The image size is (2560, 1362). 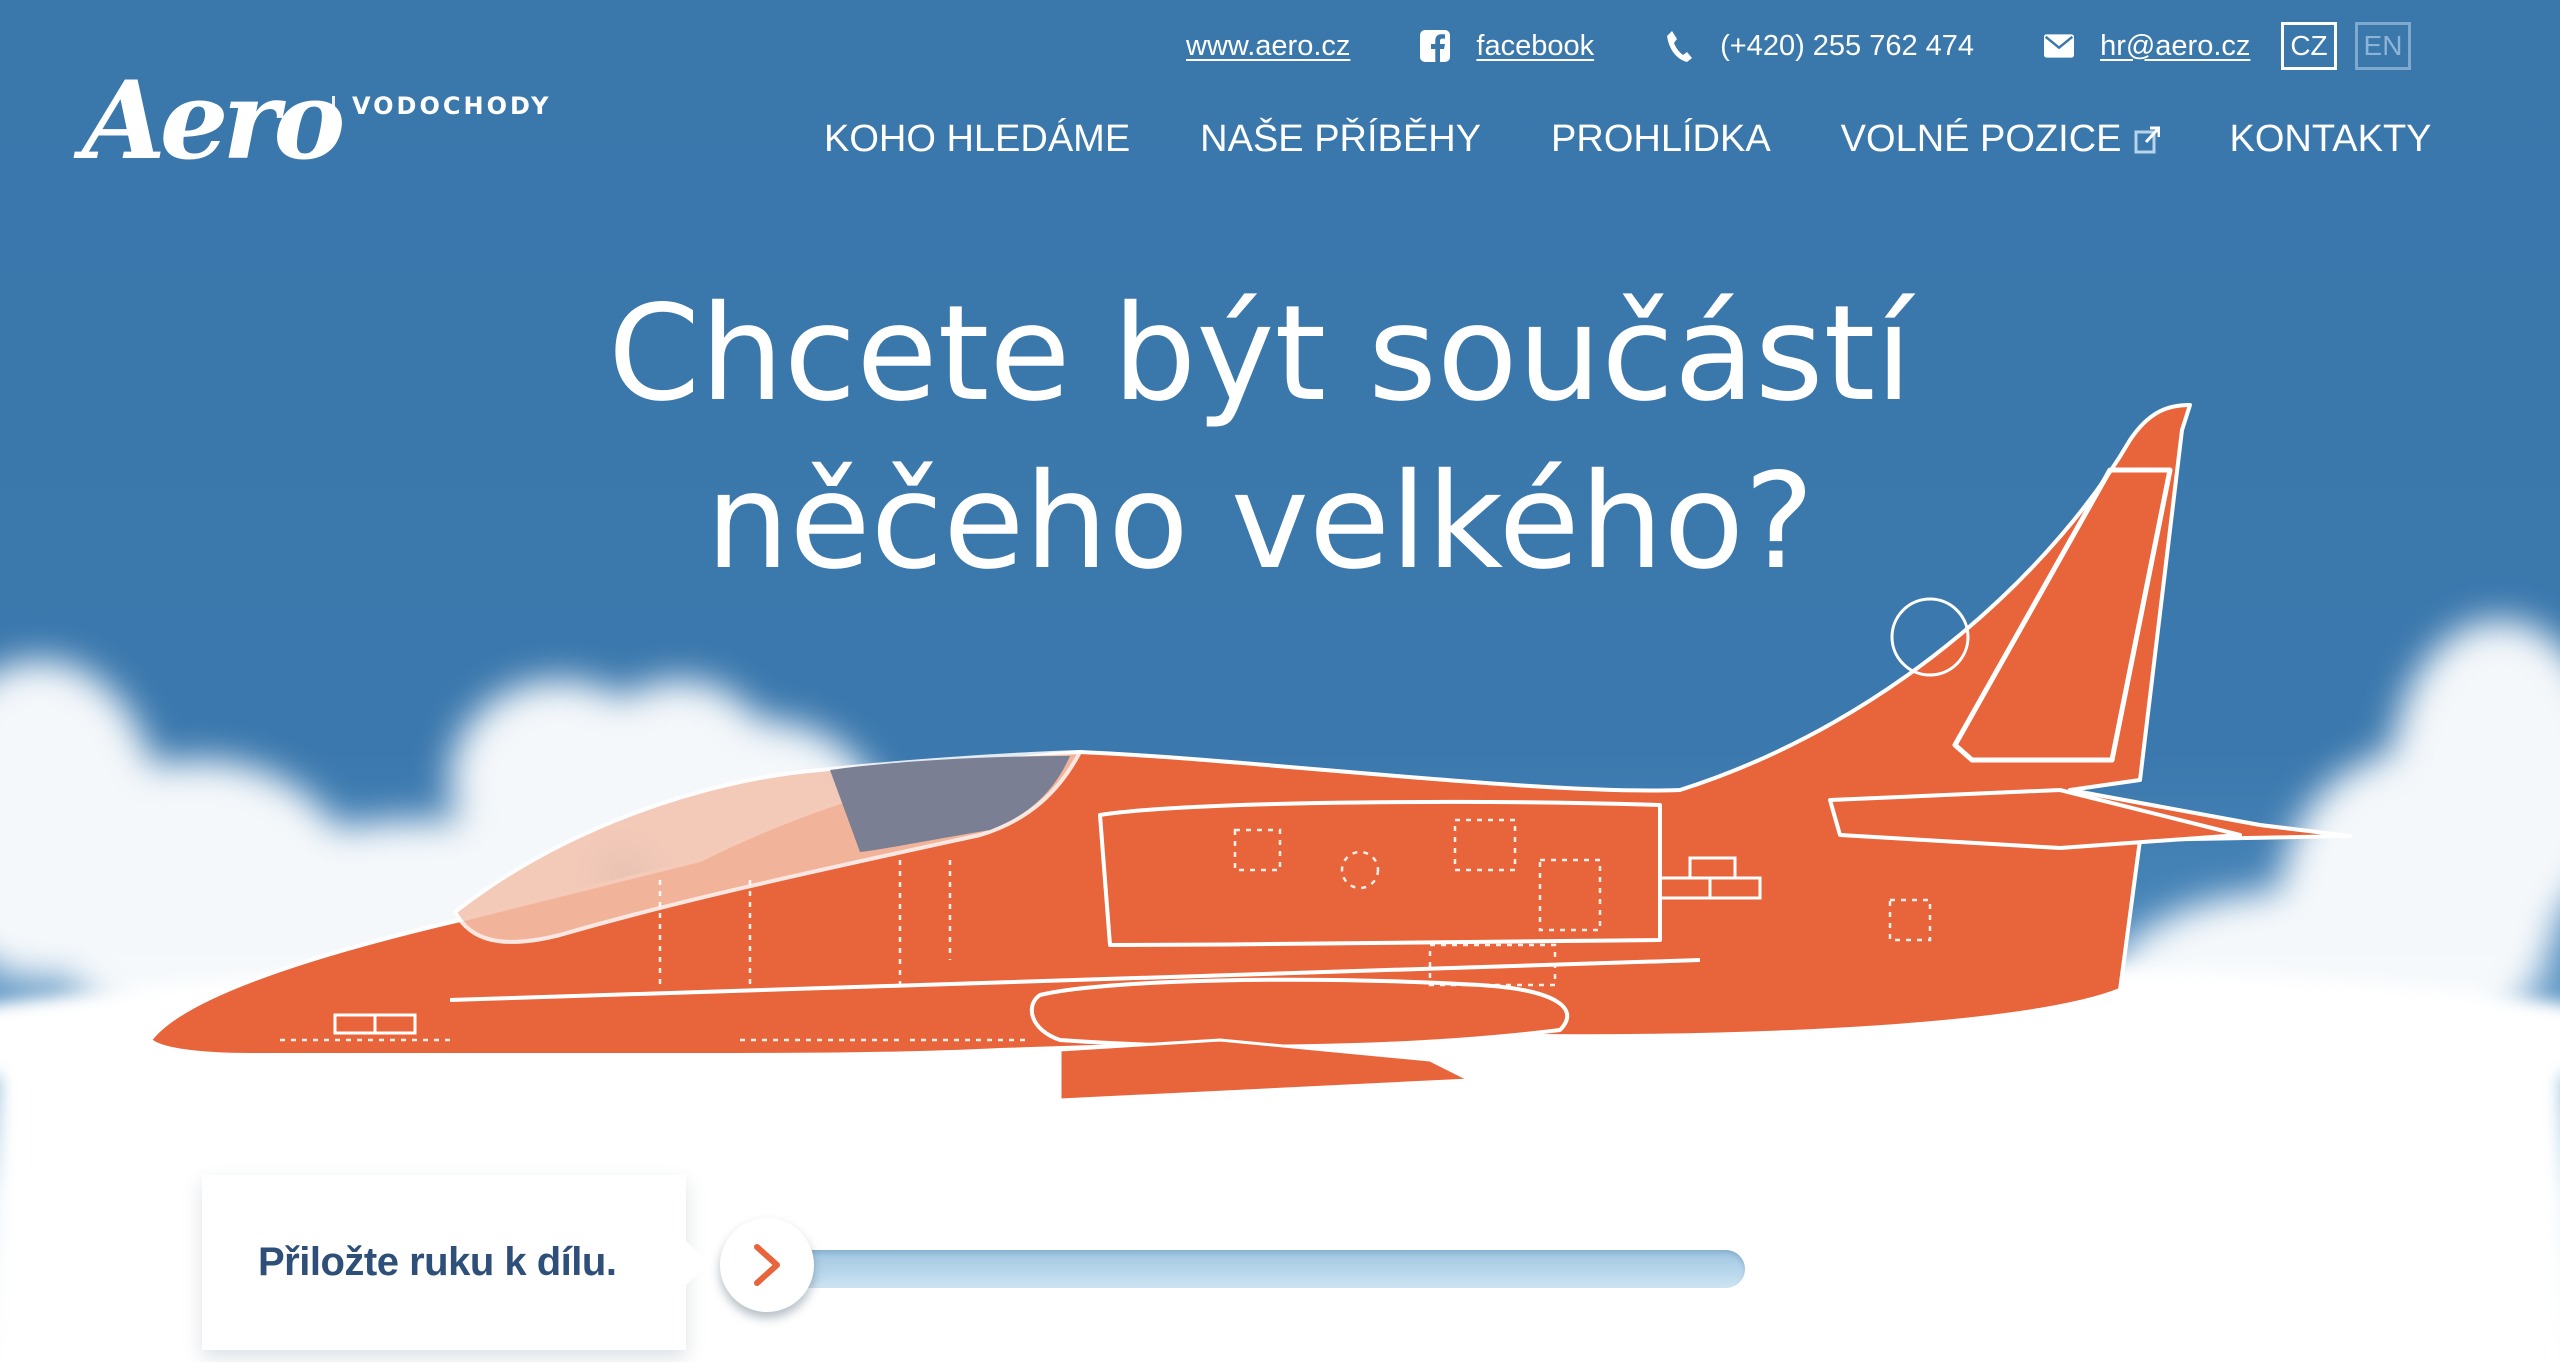 I want to click on nav-item-volne-pozice-label: VOLNÉ POZICE, so click(x=1981, y=139).